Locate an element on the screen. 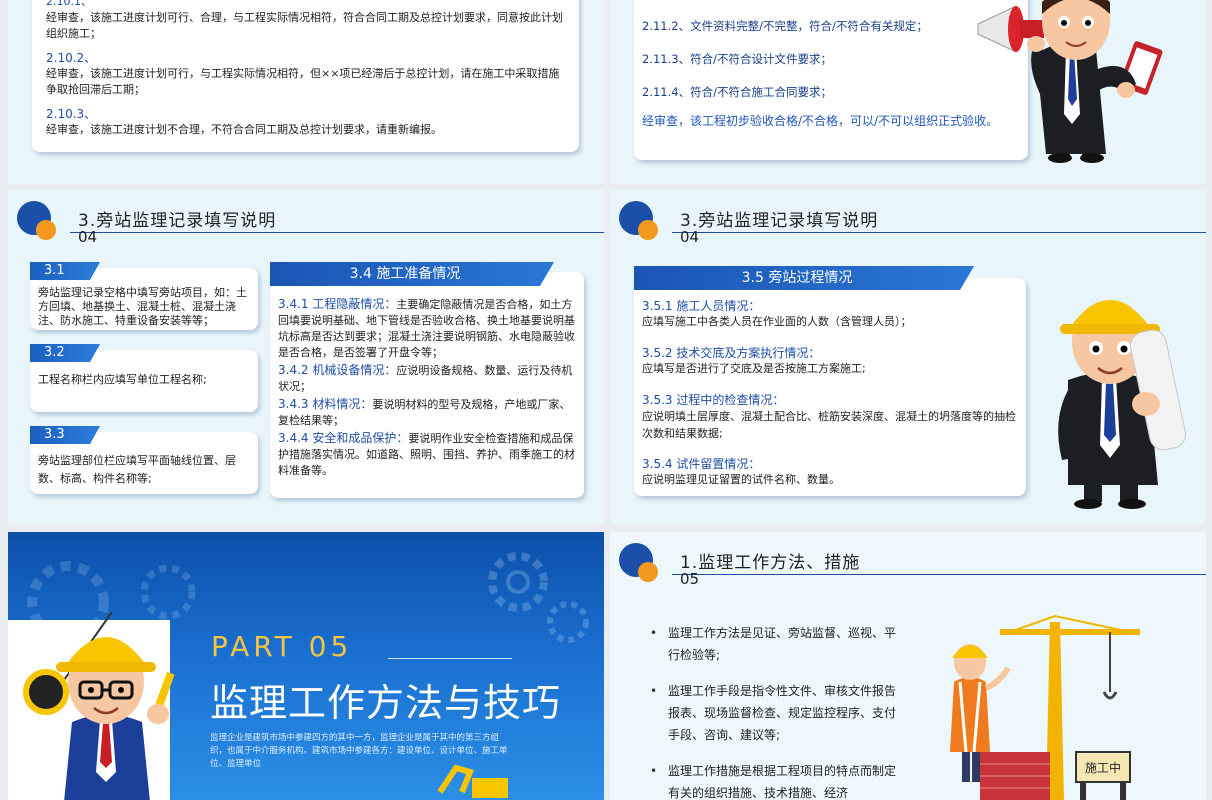 The image size is (1212, 800). glasses-man-illustration is located at coordinates (99, 705).